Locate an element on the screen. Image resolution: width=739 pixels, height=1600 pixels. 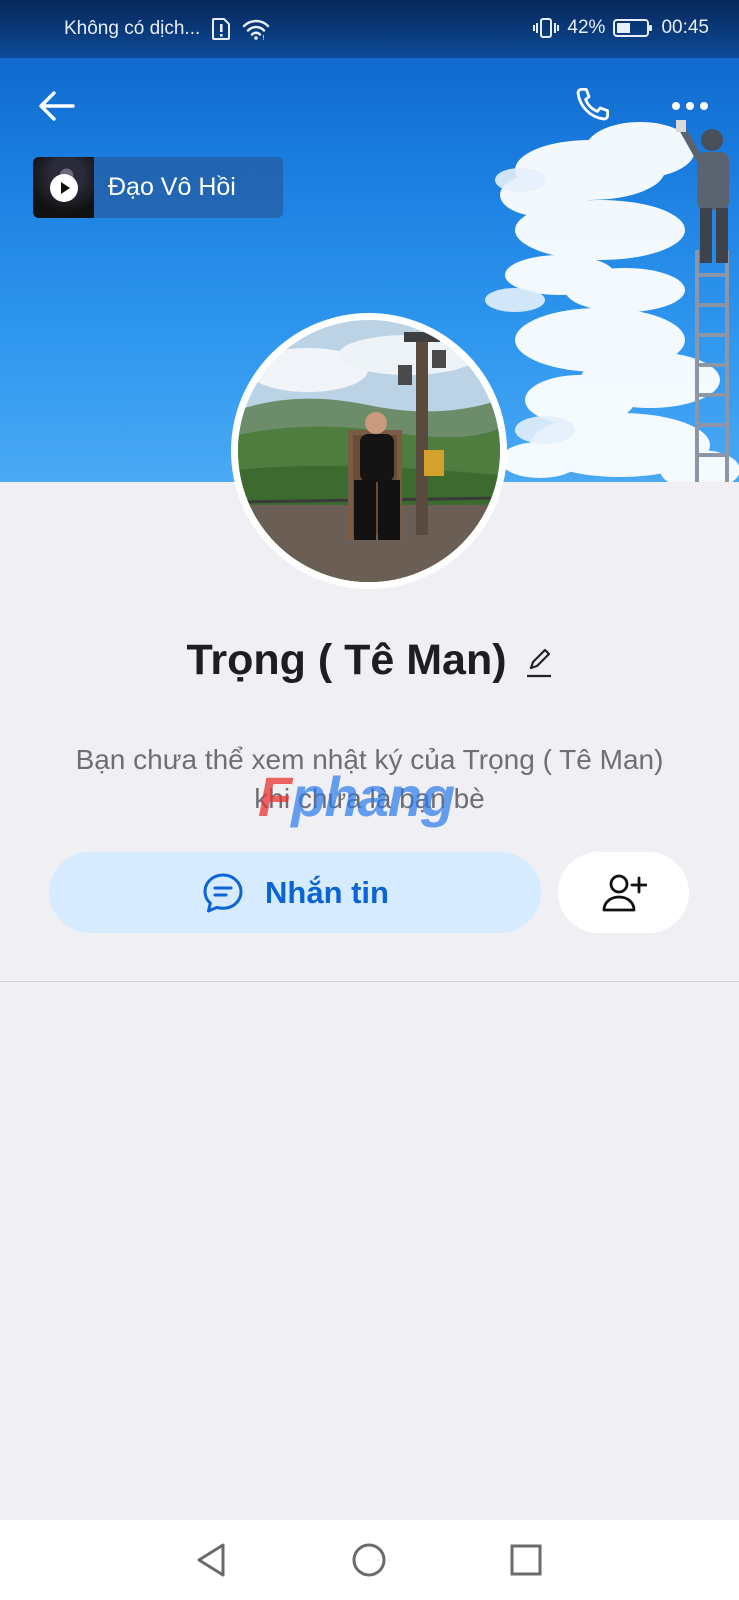
arrow-left-icon is located at coordinates (57, 106).